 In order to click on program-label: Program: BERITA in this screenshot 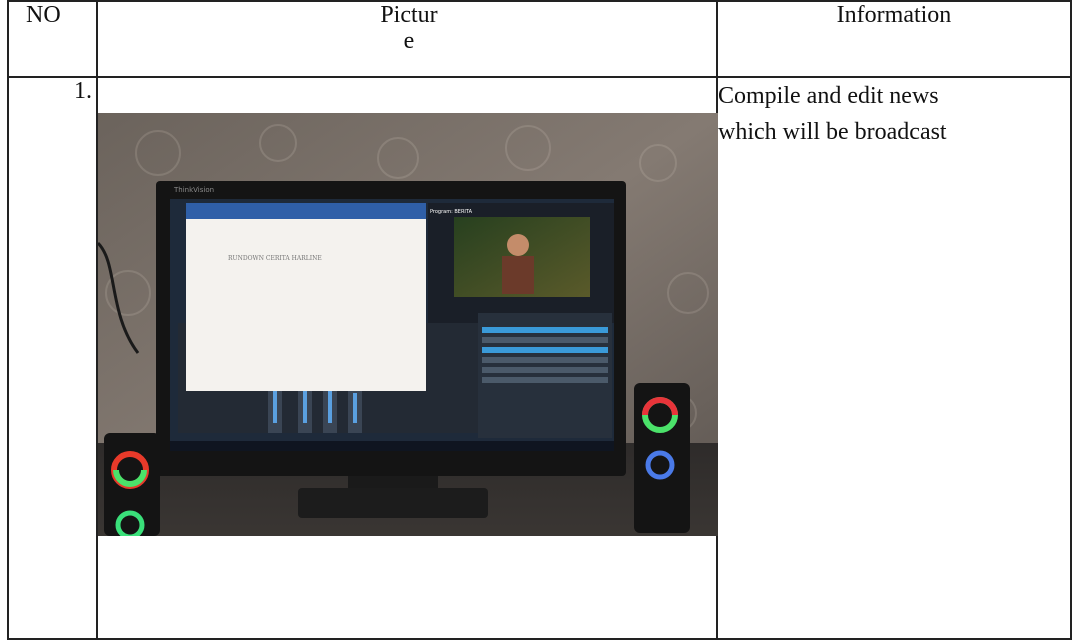, I will do `click(451, 212)`.